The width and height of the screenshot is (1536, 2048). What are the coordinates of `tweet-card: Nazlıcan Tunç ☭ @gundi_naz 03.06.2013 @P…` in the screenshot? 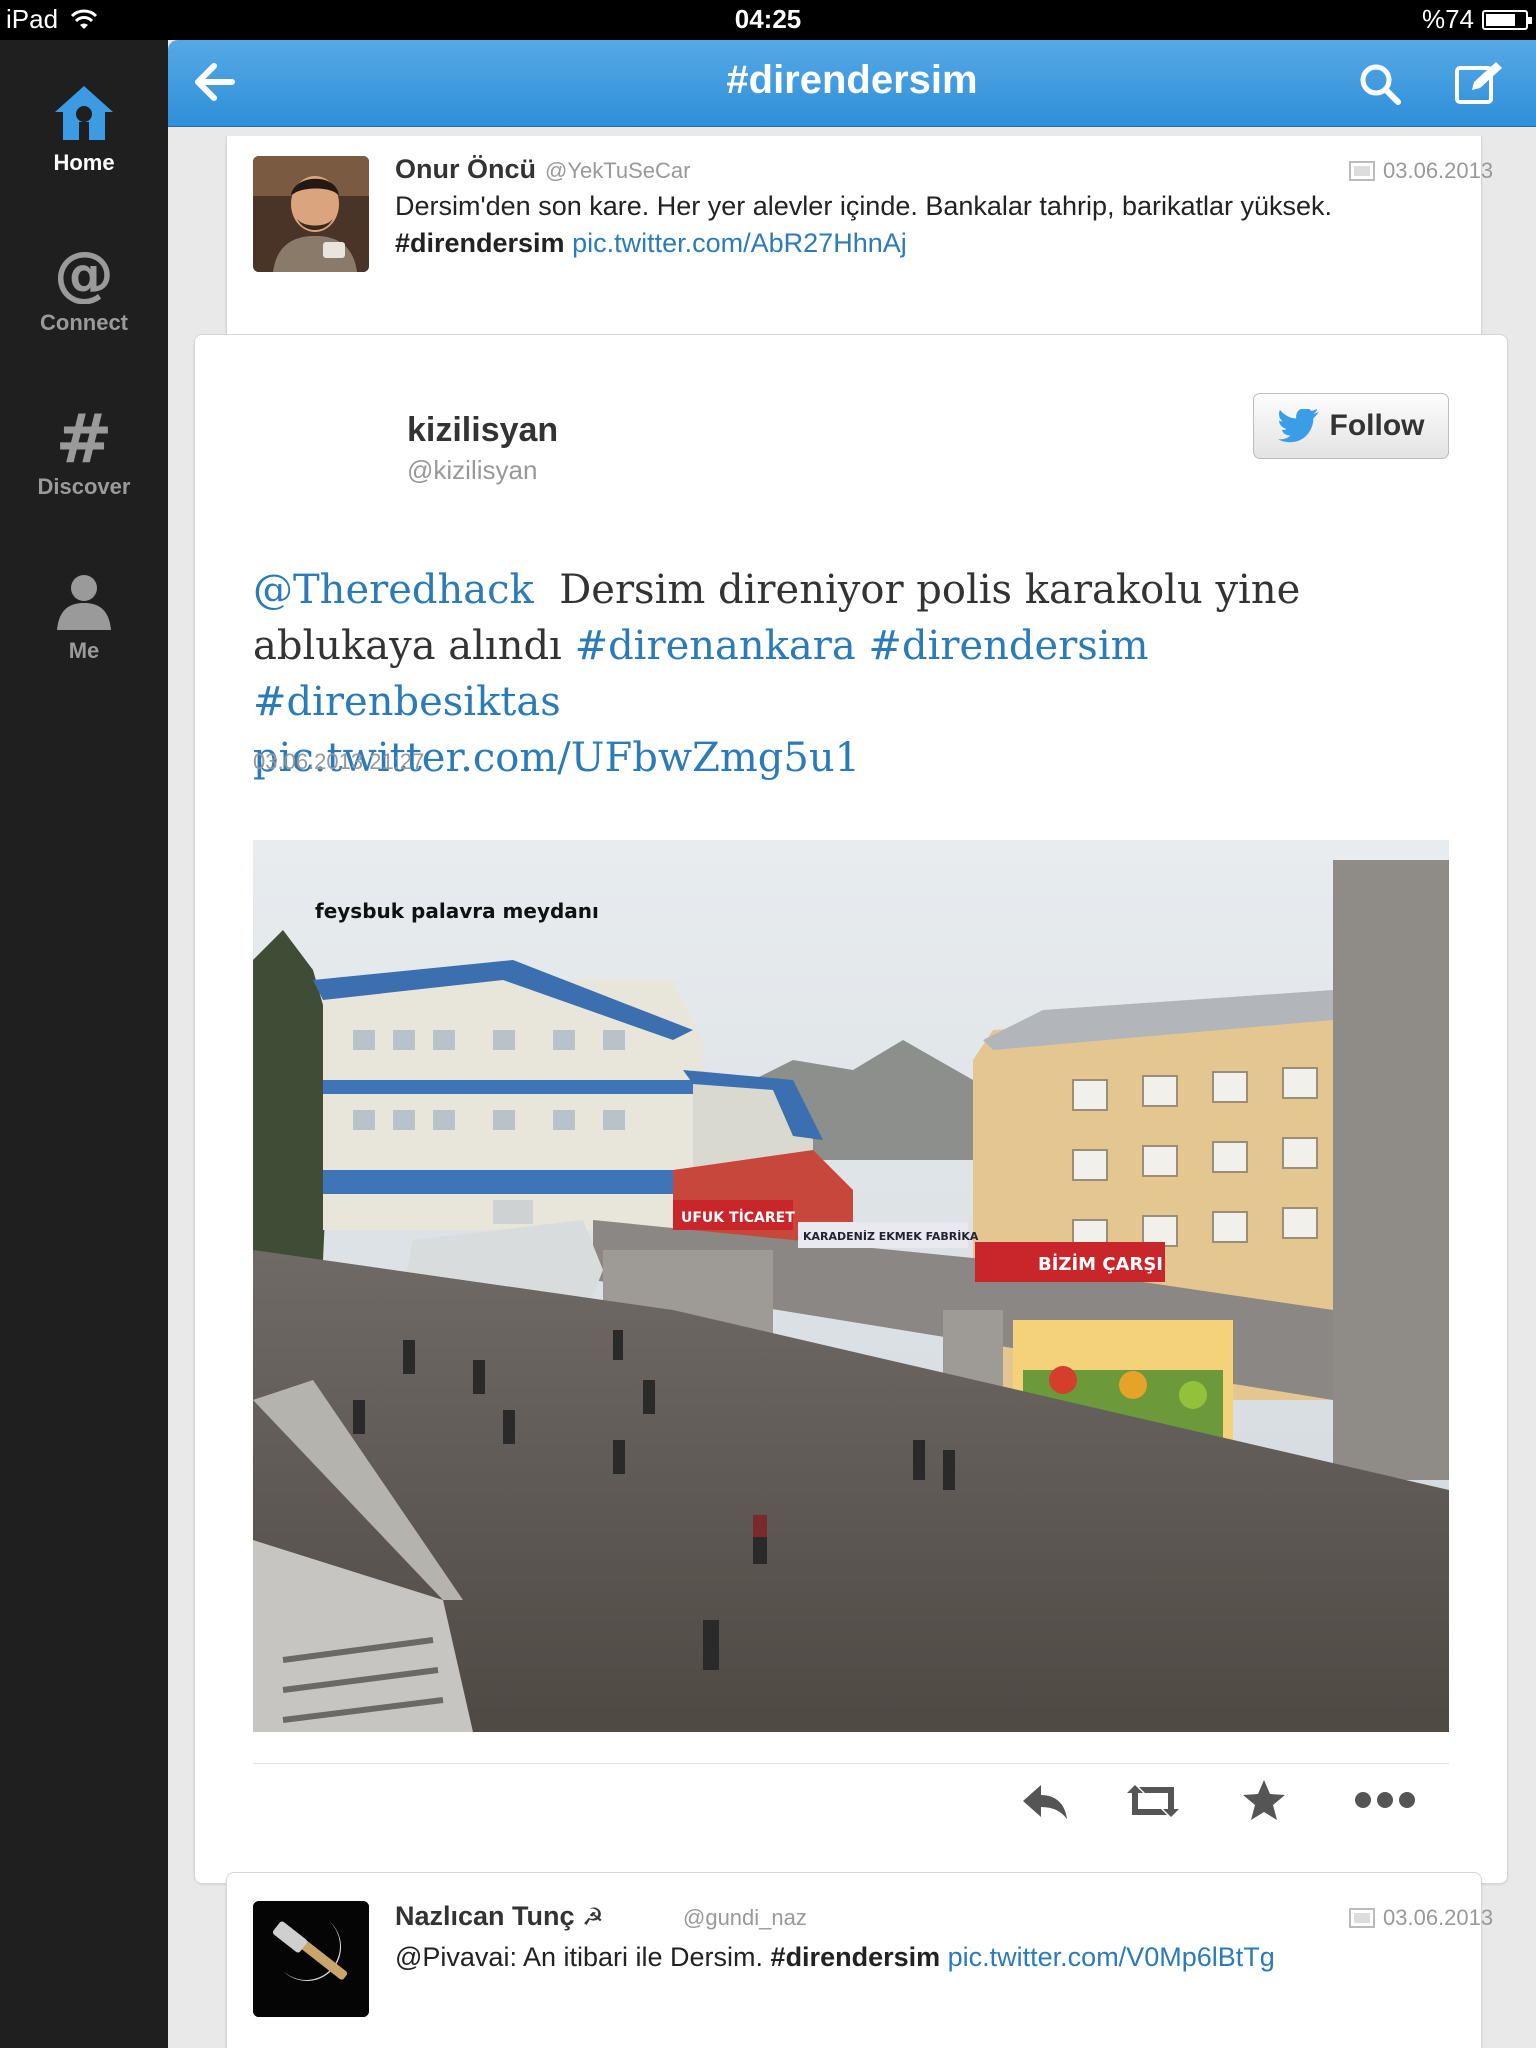 It's located at (859, 1960).